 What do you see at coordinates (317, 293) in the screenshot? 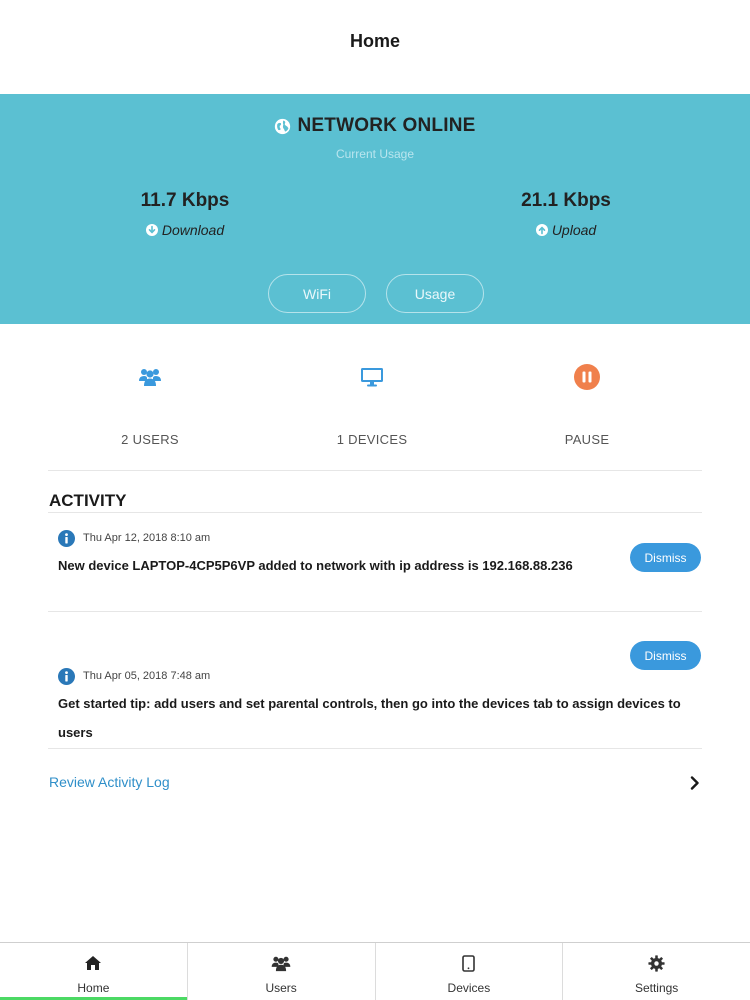
I see `wifi-button: WiFi` at bounding box center [317, 293].